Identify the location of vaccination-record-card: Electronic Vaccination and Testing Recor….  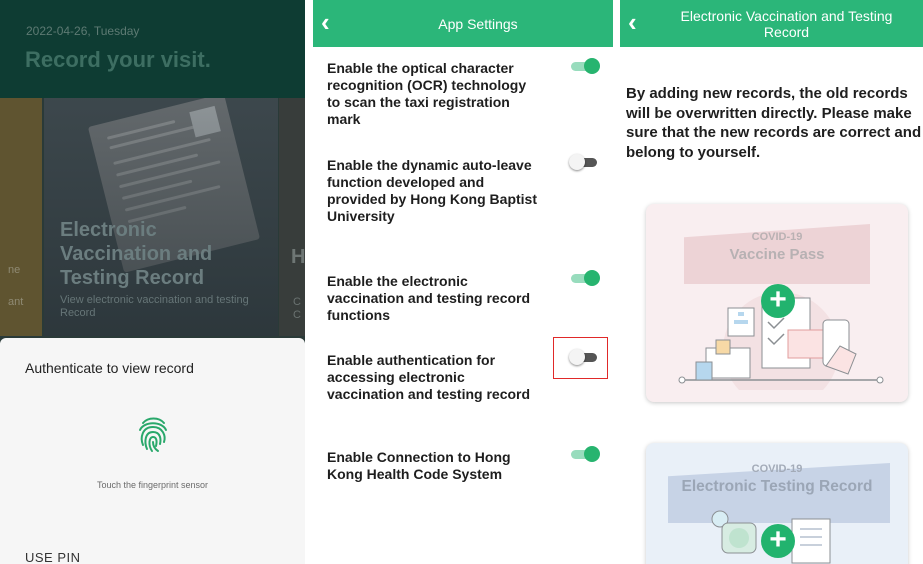
(161, 217).